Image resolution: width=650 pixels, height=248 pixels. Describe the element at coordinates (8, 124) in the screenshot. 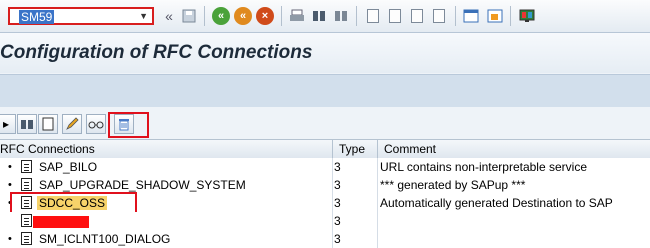

I see `expand-icon: ▸` at that location.